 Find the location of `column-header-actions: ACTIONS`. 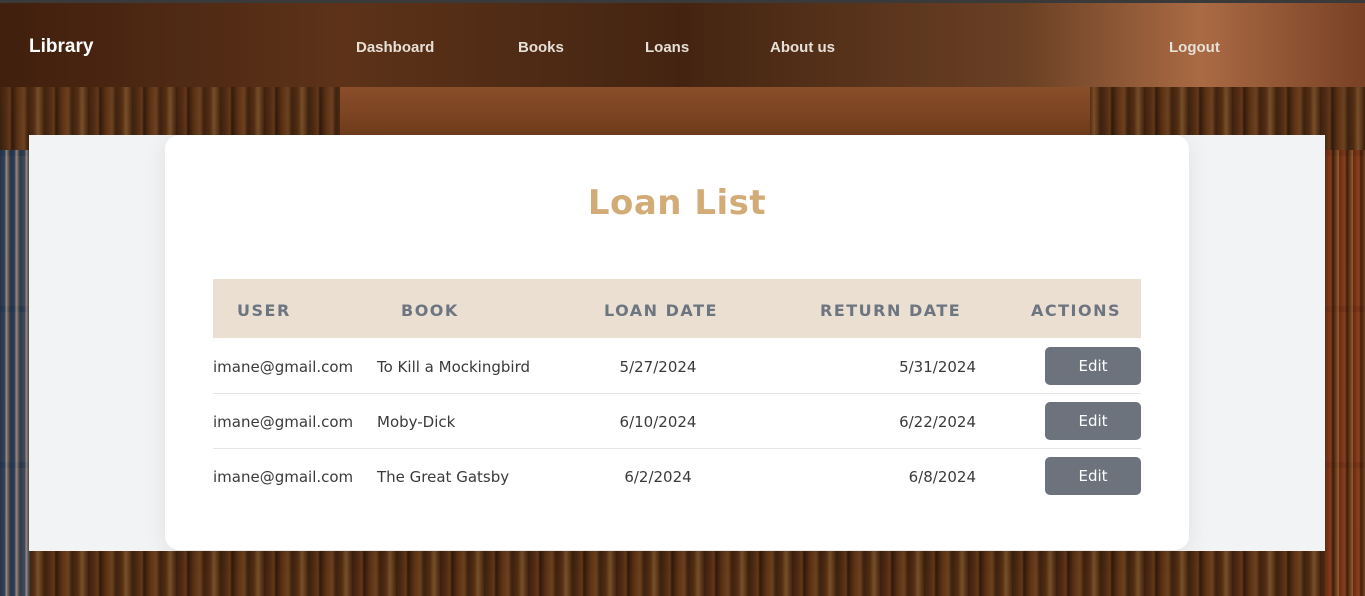

column-header-actions: ACTIONS is located at coordinates (1076, 310).